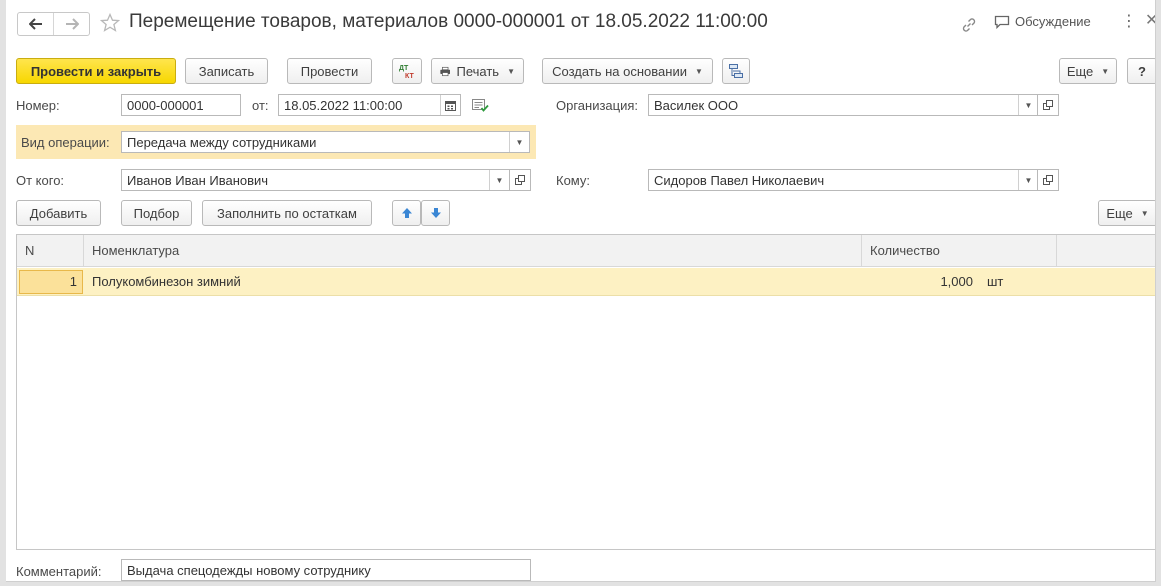 The image size is (1161, 586). What do you see at coordinates (1002, 22) in the screenshot?
I see `chat-icon` at bounding box center [1002, 22].